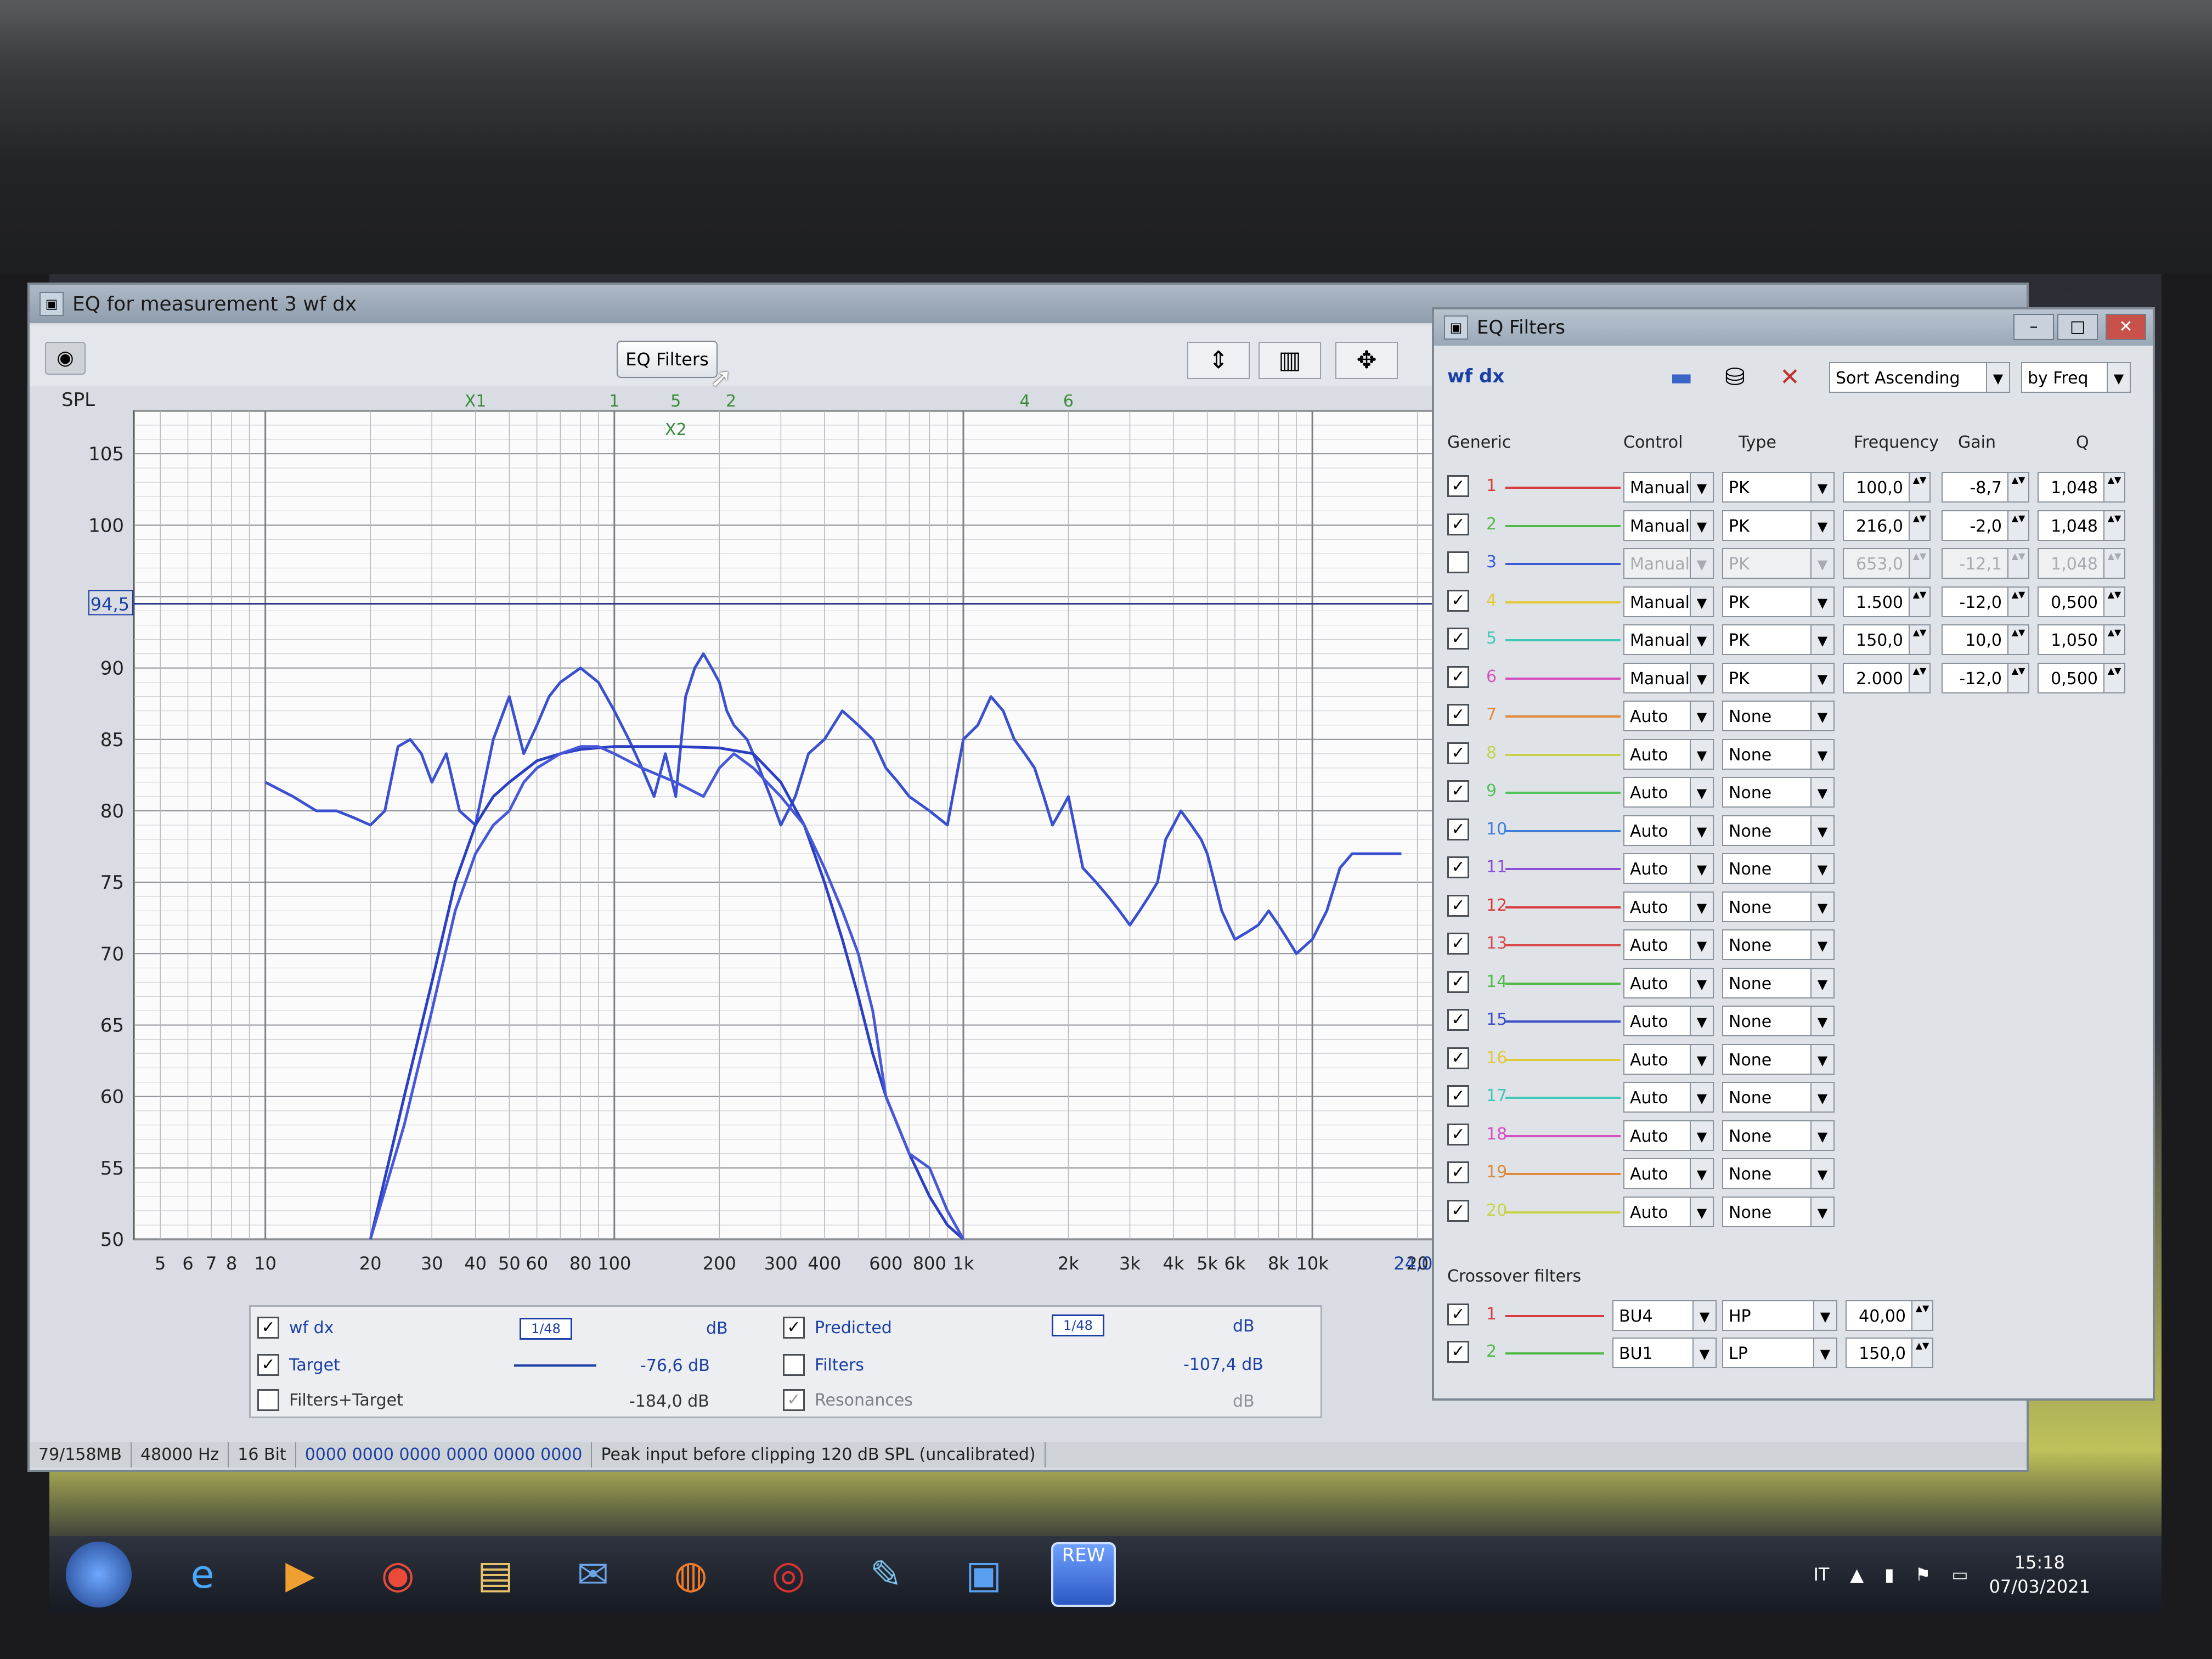 The height and width of the screenshot is (1659, 2212). Describe the element at coordinates (668, 359) in the screenshot. I see `eq-filters-button: EQ Filters` at that location.